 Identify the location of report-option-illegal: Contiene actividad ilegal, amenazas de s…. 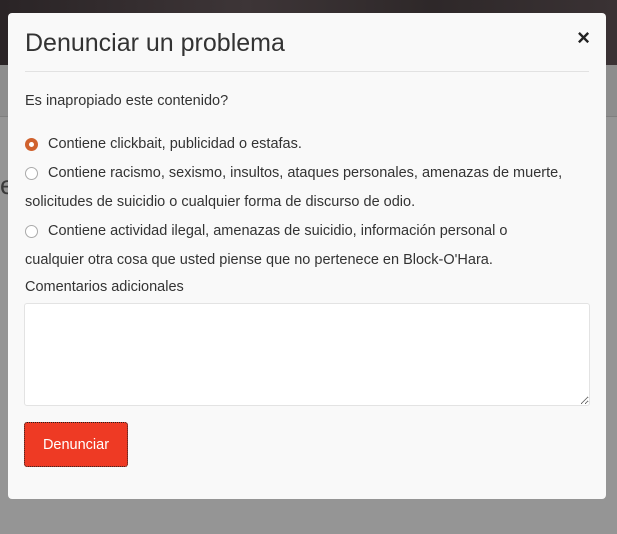
(310, 246).